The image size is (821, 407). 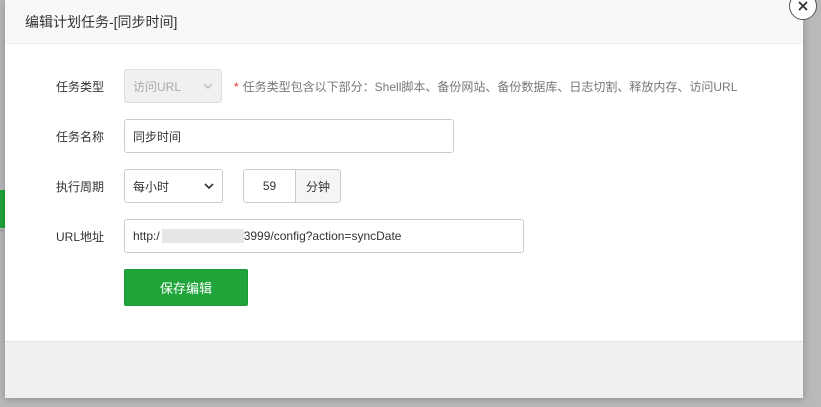 I want to click on url-suffix: 3999/config?action=syncDate, so click(x=322, y=236).